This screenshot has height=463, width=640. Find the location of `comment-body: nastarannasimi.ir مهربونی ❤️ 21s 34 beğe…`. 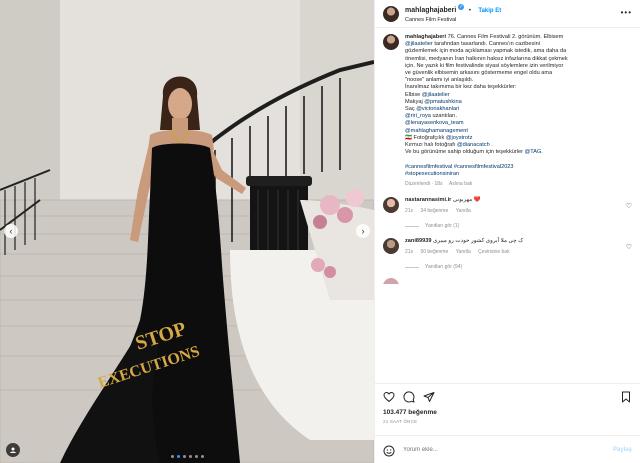

comment-body: nastarannasimi.ir مهربونی ❤️ 21s 34 beğe… is located at coordinates (518, 206).